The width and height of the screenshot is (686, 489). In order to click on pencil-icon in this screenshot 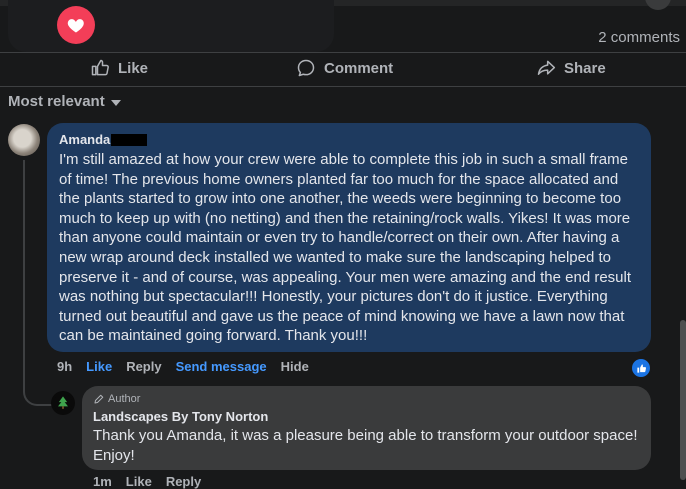, I will do `click(99, 399)`.